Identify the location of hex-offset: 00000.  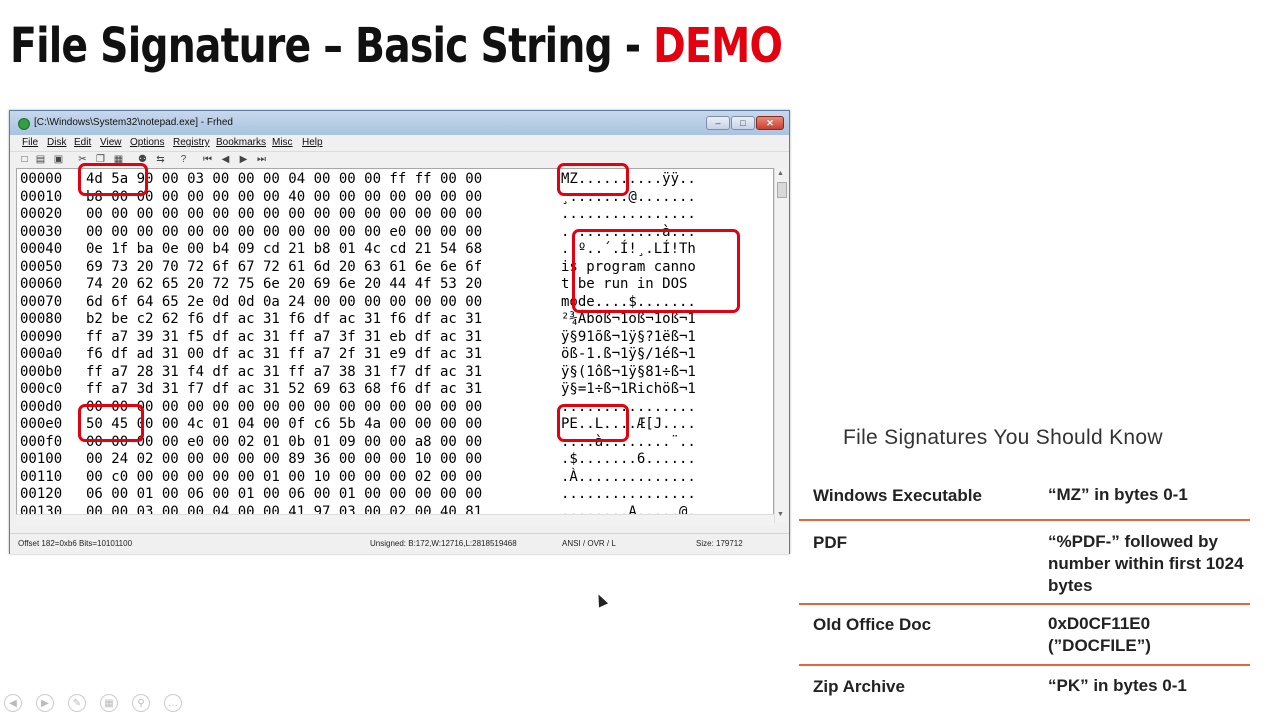
(41, 179).